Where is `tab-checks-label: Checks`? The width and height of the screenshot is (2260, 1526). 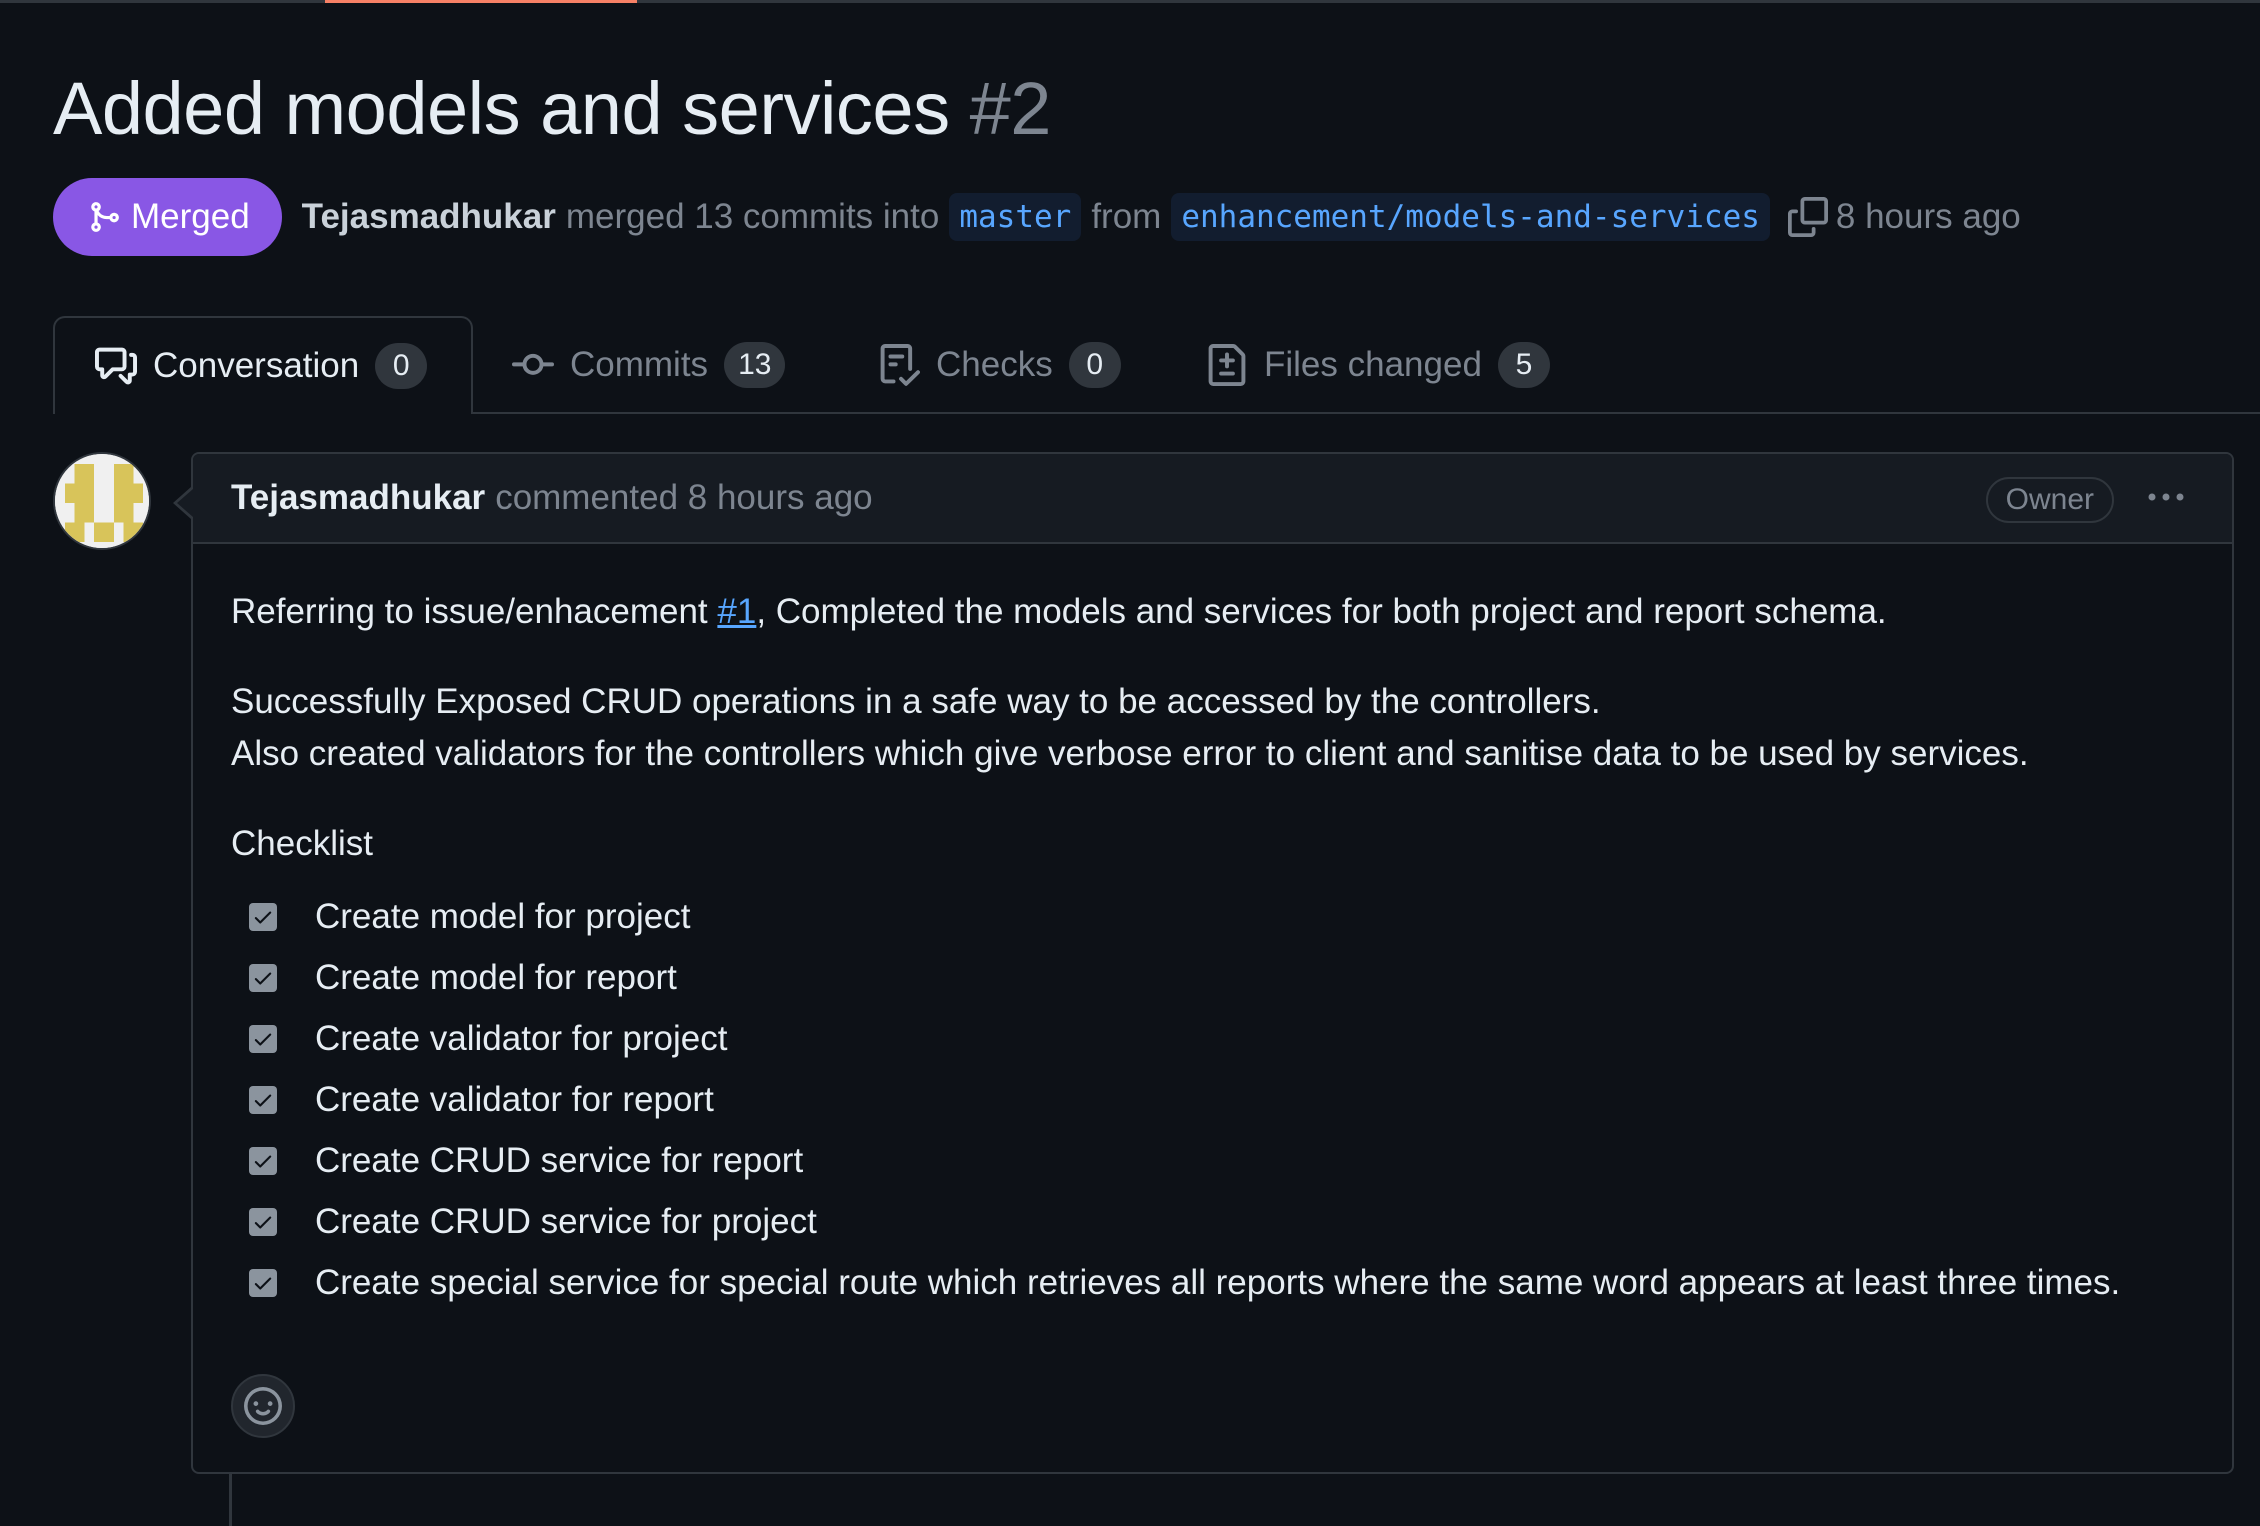 tab-checks-label: Checks is located at coordinates (994, 364).